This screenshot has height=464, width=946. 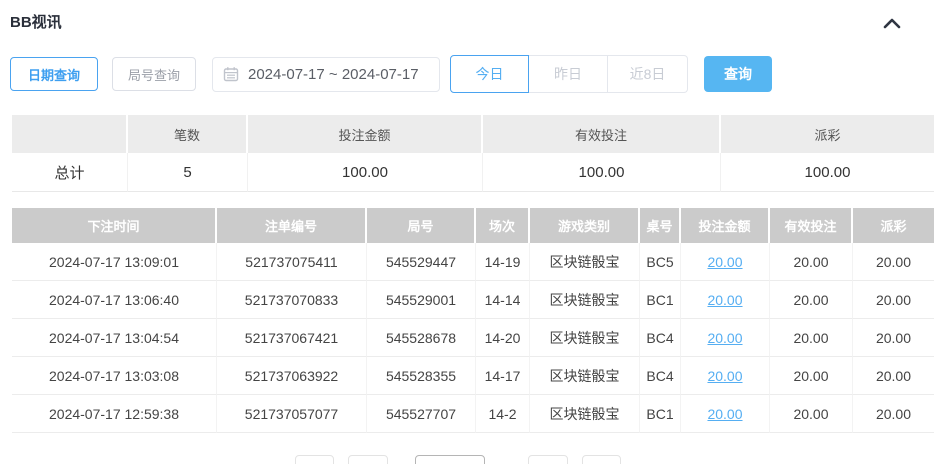 I want to click on detail-header-game: 游戏类别, so click(x=585, y=225).